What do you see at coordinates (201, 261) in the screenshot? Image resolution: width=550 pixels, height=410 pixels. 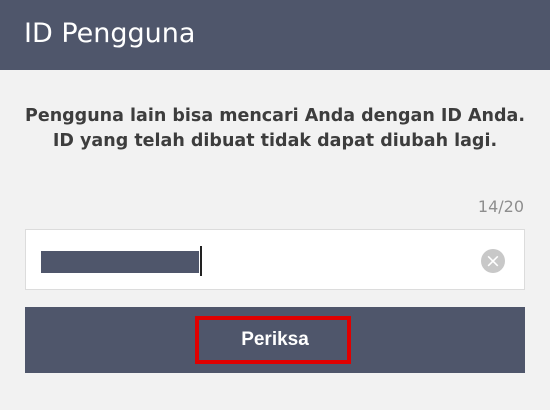 I see `text-caret` at bounding box center [201, 261].